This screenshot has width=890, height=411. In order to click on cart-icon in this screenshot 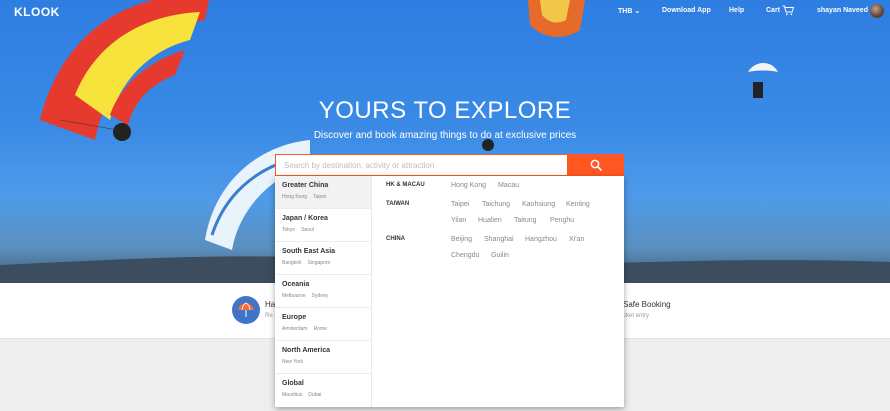, I will do `click(788, 10)`.